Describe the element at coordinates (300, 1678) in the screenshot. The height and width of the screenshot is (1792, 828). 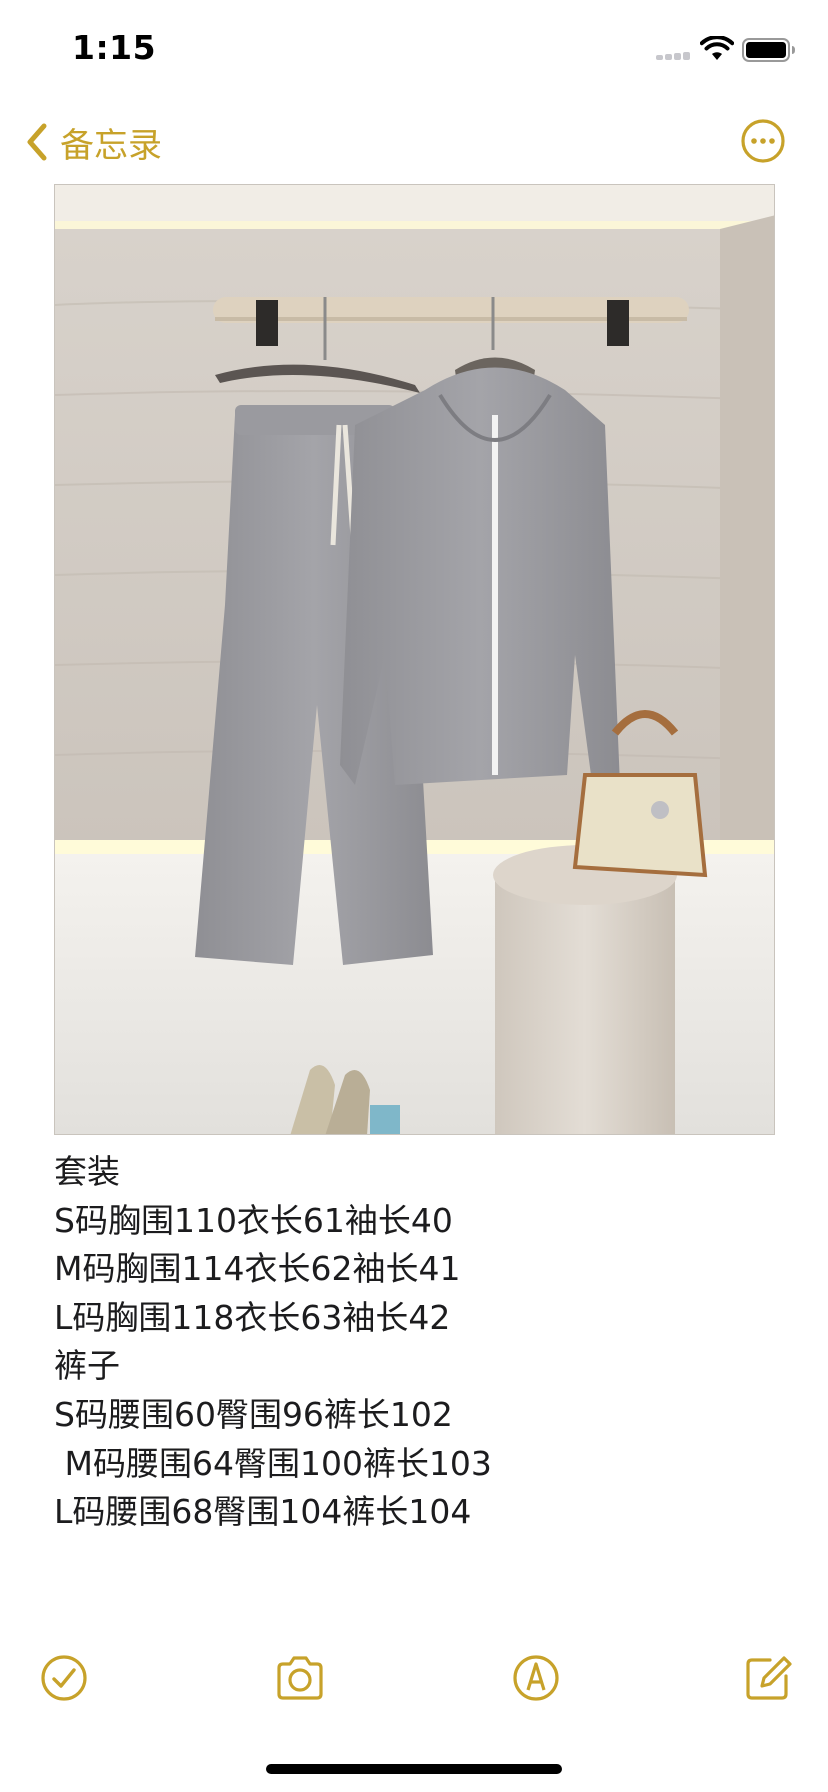
I see `camera-icon` at that location.